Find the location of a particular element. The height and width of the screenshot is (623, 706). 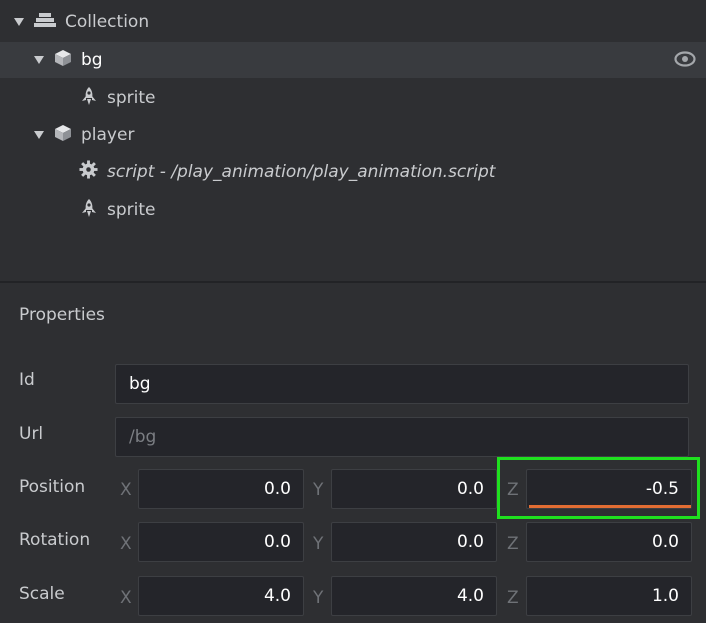

rotation-label: Rotation is located at coordinates (55, 540).